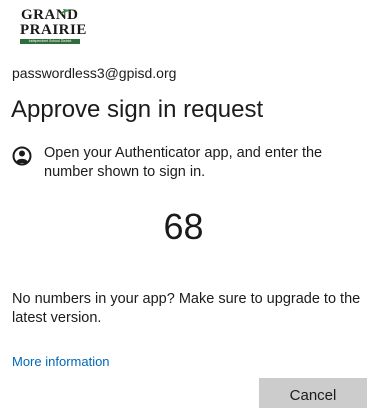  What do you see at coordinates (61, 361) in the screenshot?
I see `more-information-link: More information` at bounding box center [61, 361].